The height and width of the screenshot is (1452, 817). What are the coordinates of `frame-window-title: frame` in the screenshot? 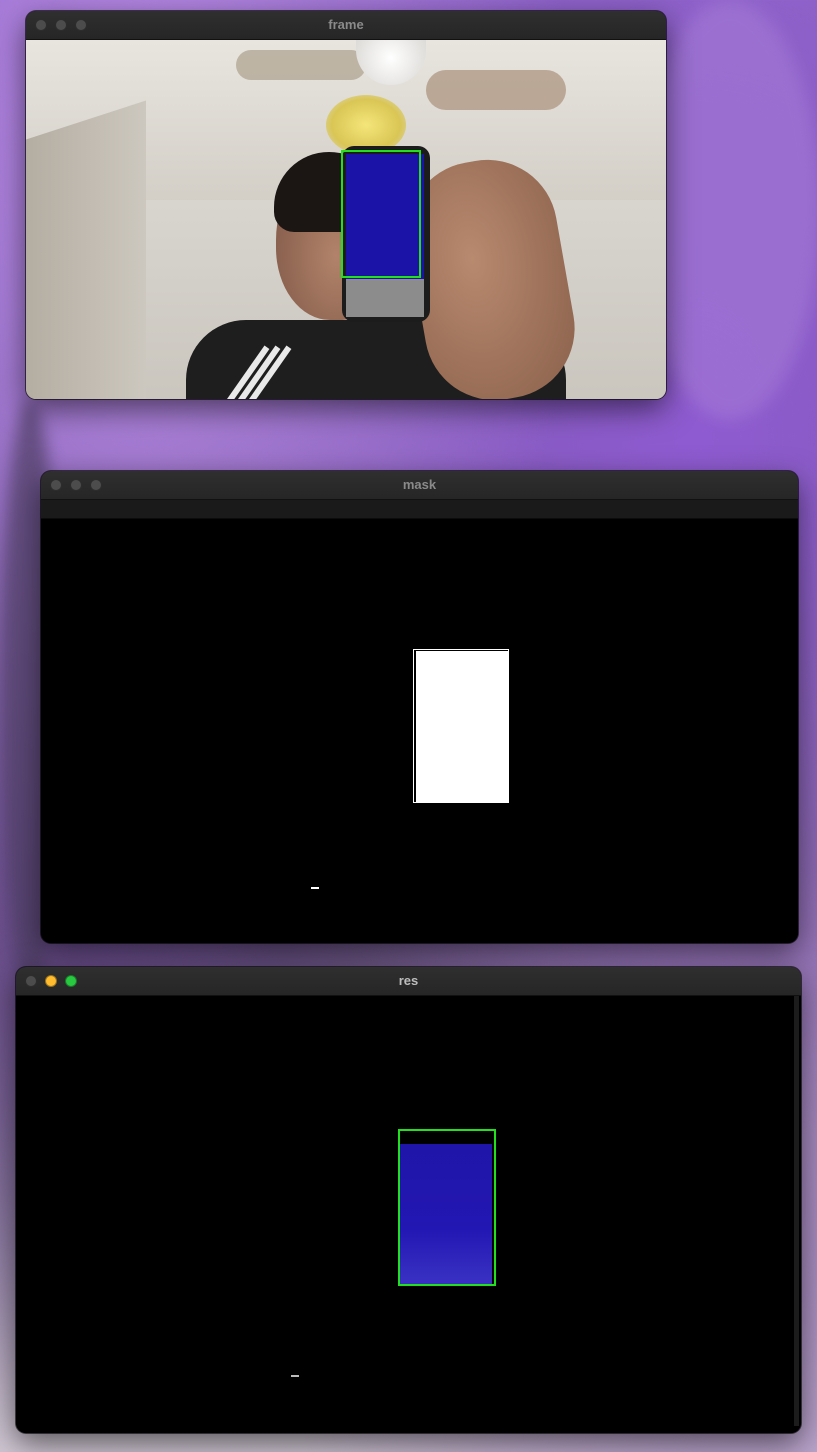 It's located at (346, 24).